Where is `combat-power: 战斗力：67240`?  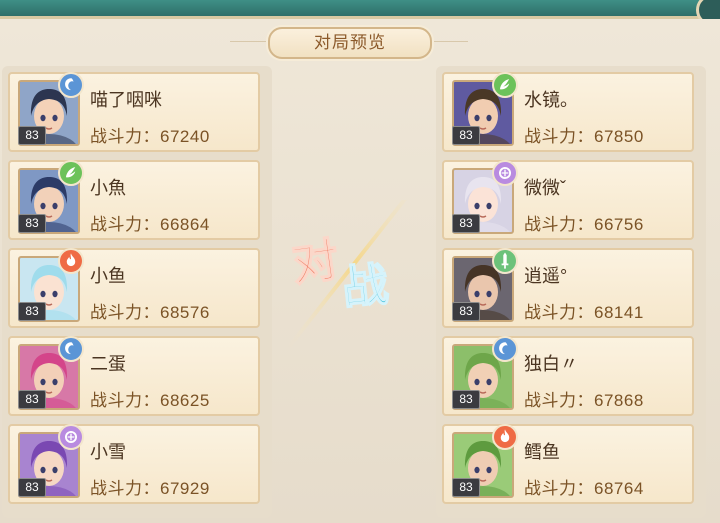 combat-power: 战斗力：67240 is located at coordinates (150, 134).